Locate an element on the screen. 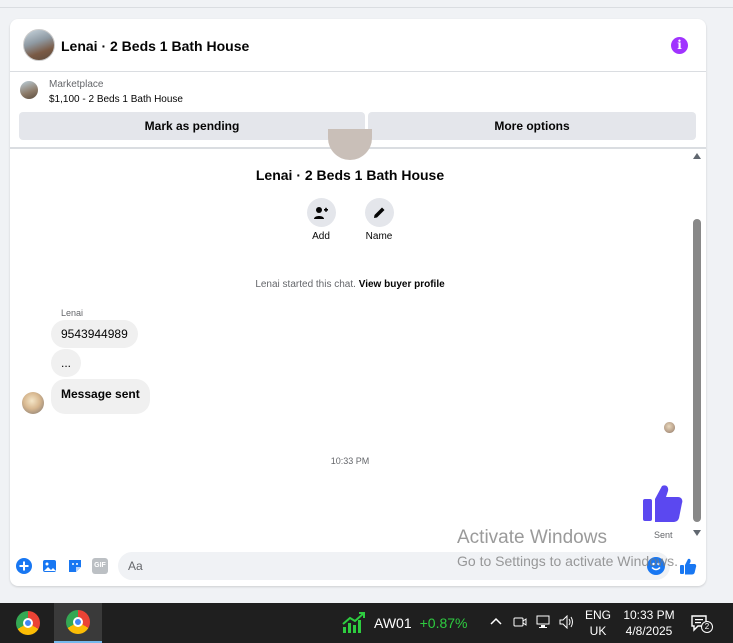  emoji-icon is located at coordinates (656, 566).